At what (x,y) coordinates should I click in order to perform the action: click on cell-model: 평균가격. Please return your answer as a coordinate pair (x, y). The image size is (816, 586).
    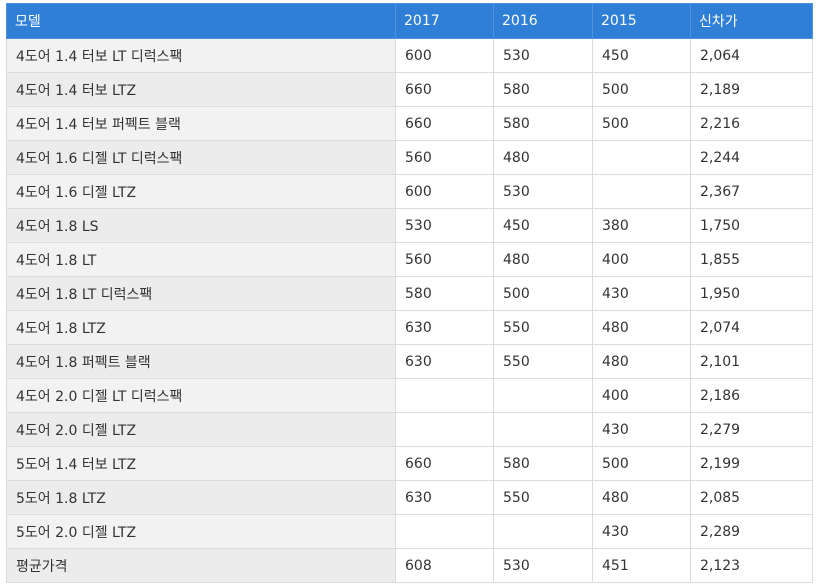
    Looking at the image, I should click on (201, 565).